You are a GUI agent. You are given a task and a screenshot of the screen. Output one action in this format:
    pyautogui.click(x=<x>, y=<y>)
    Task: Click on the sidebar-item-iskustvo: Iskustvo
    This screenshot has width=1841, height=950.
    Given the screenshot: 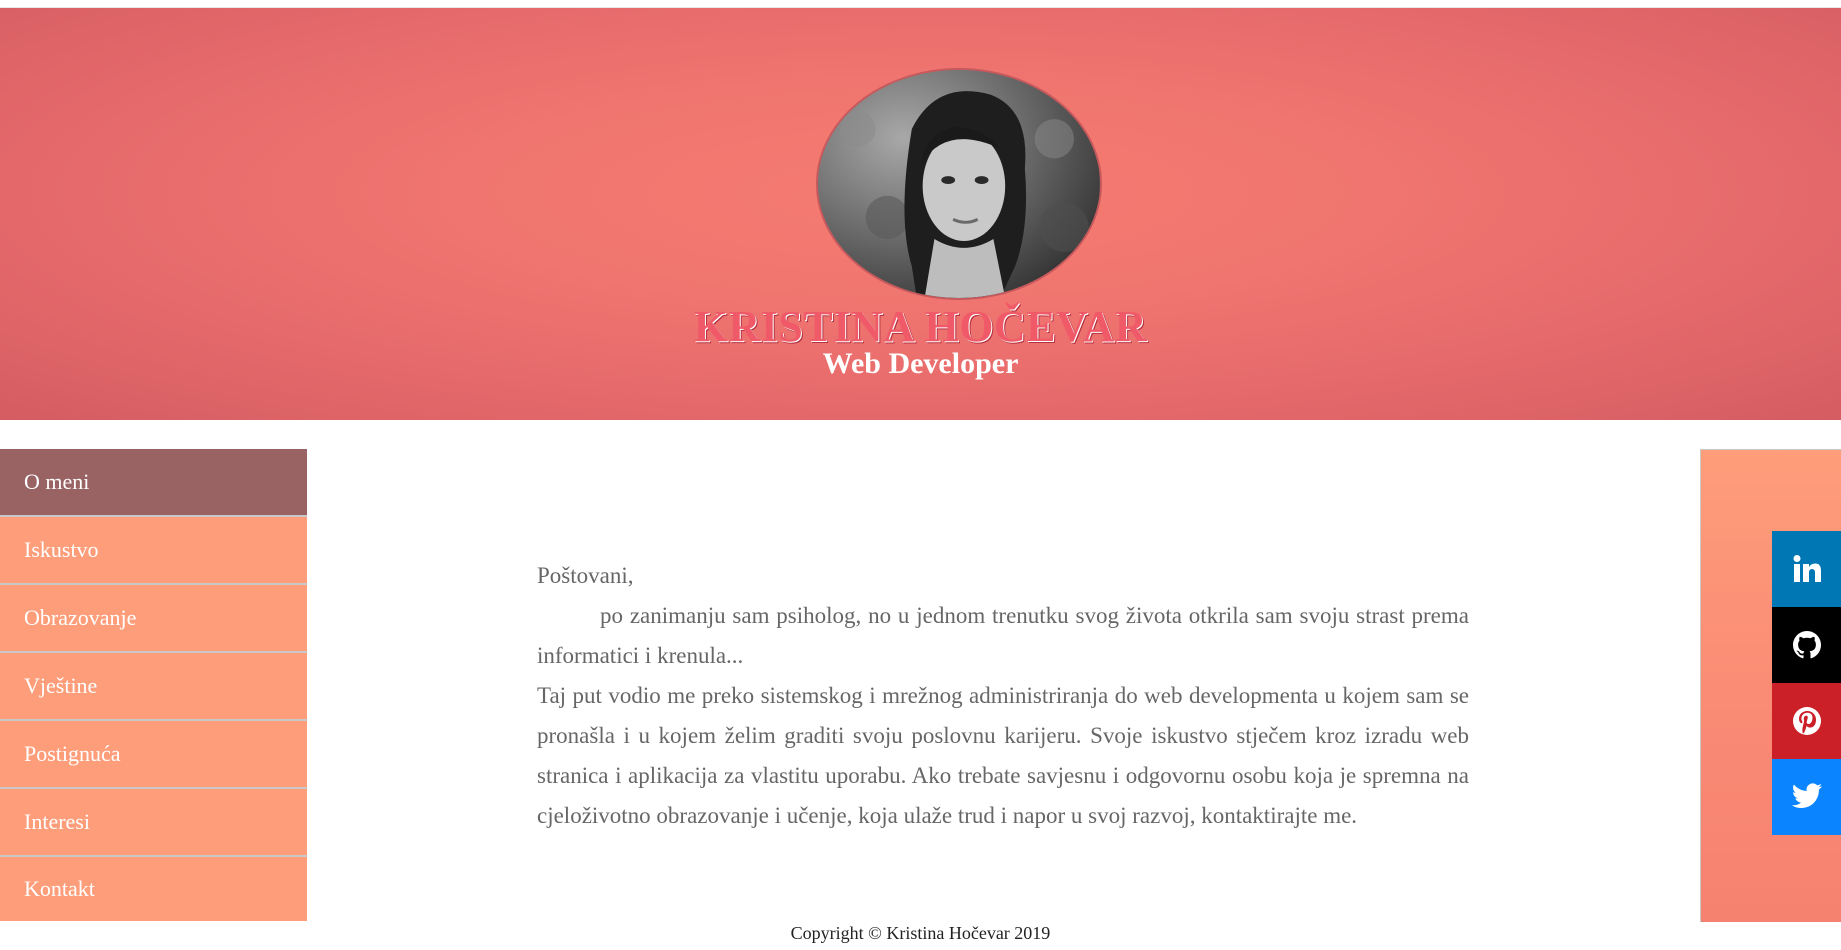 What is the action you would take?
    pyautogui.click(x=153, y=551)
    